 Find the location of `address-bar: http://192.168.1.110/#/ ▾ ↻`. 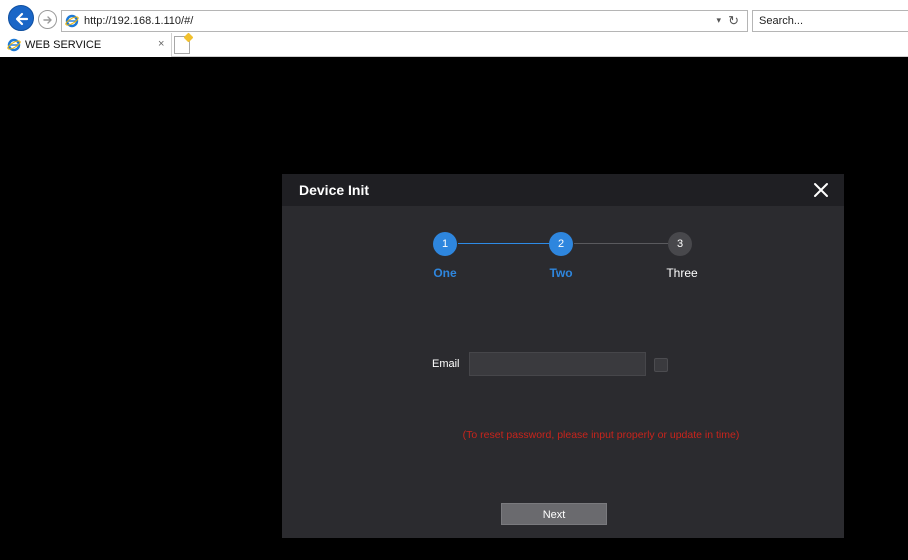

address-bar: http://192.168.1.110/#/ ▾ ↻ is located at coordinates (404, 21).